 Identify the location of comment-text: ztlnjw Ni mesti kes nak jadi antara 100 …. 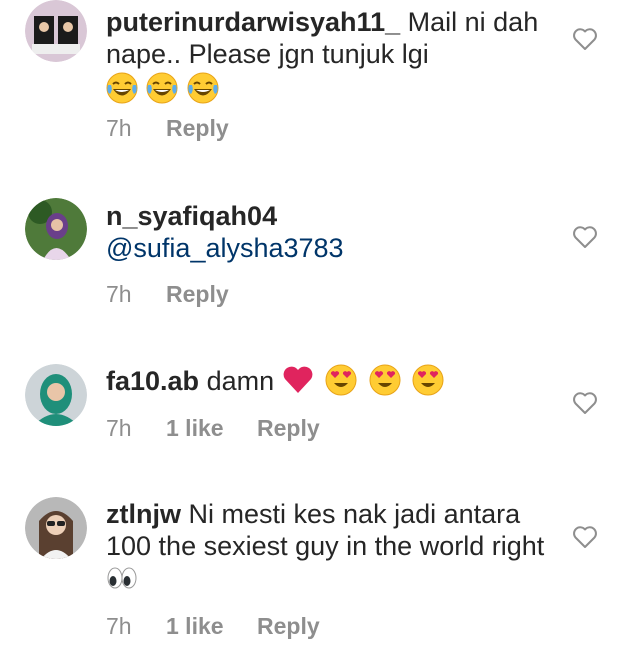
(326, 546).